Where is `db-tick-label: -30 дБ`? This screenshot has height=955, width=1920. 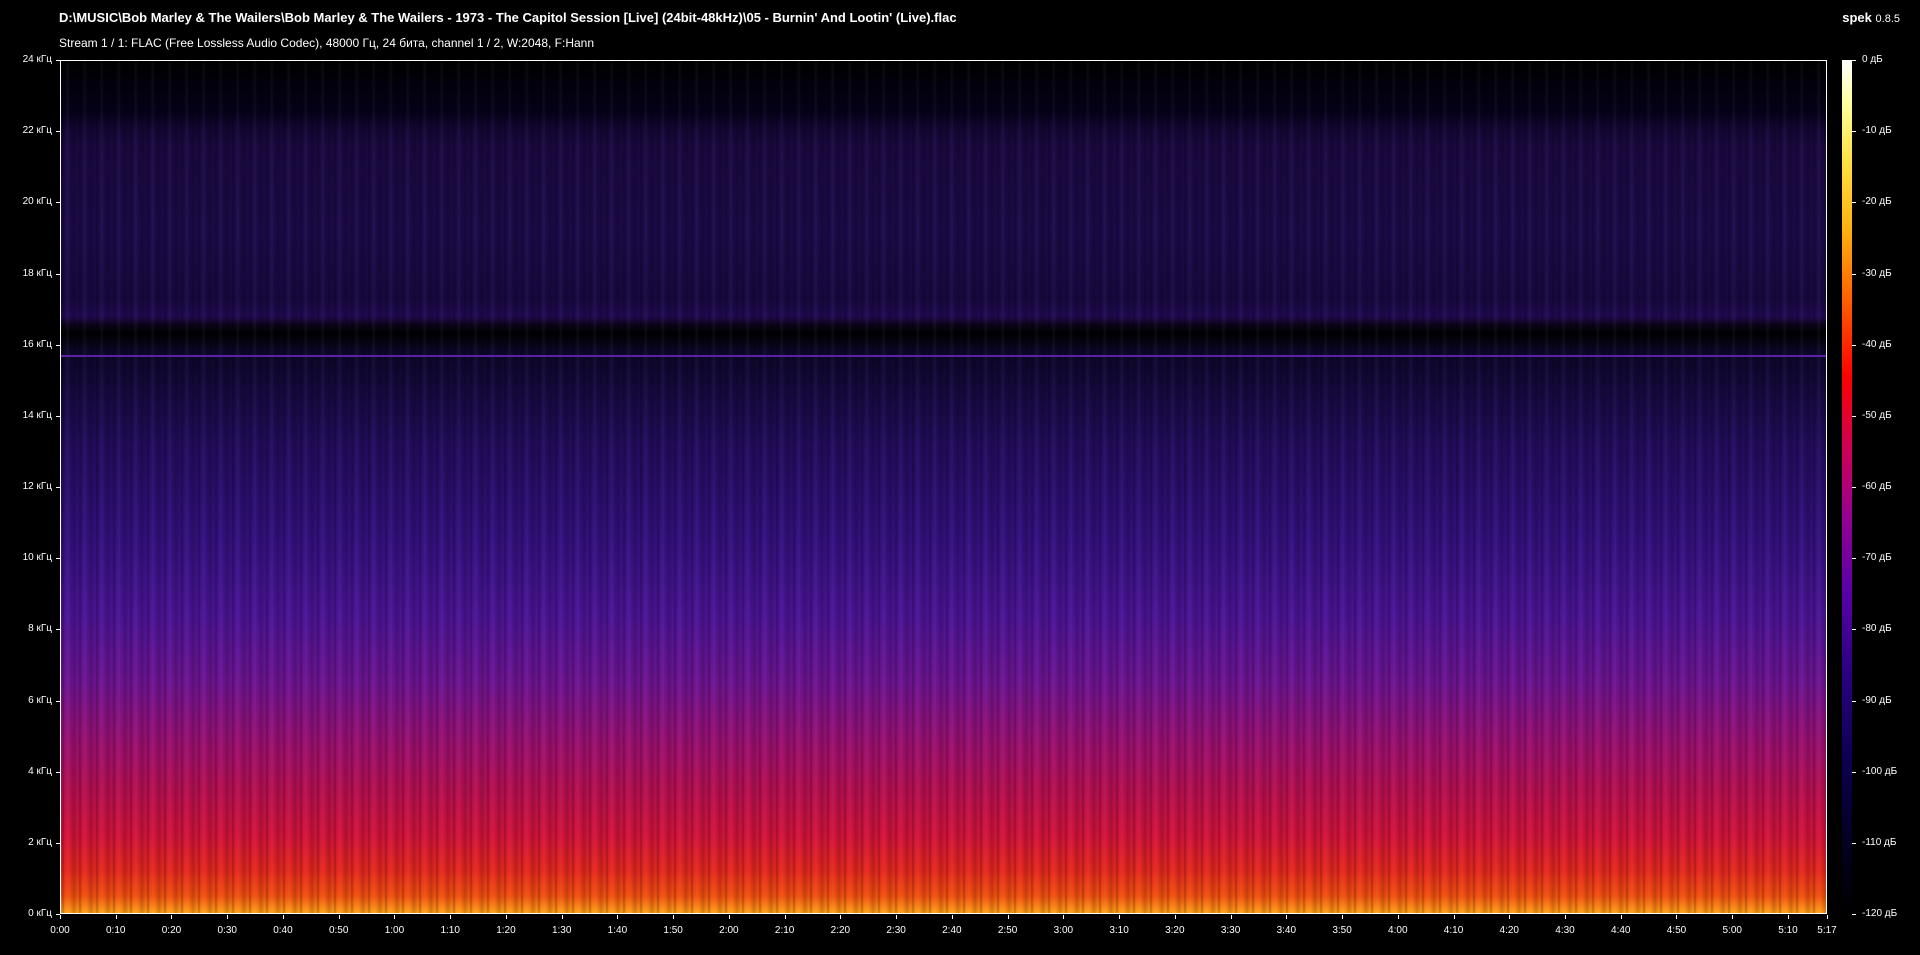
db-tick-label: -30 дБ is located at coordinates (1872, 274).